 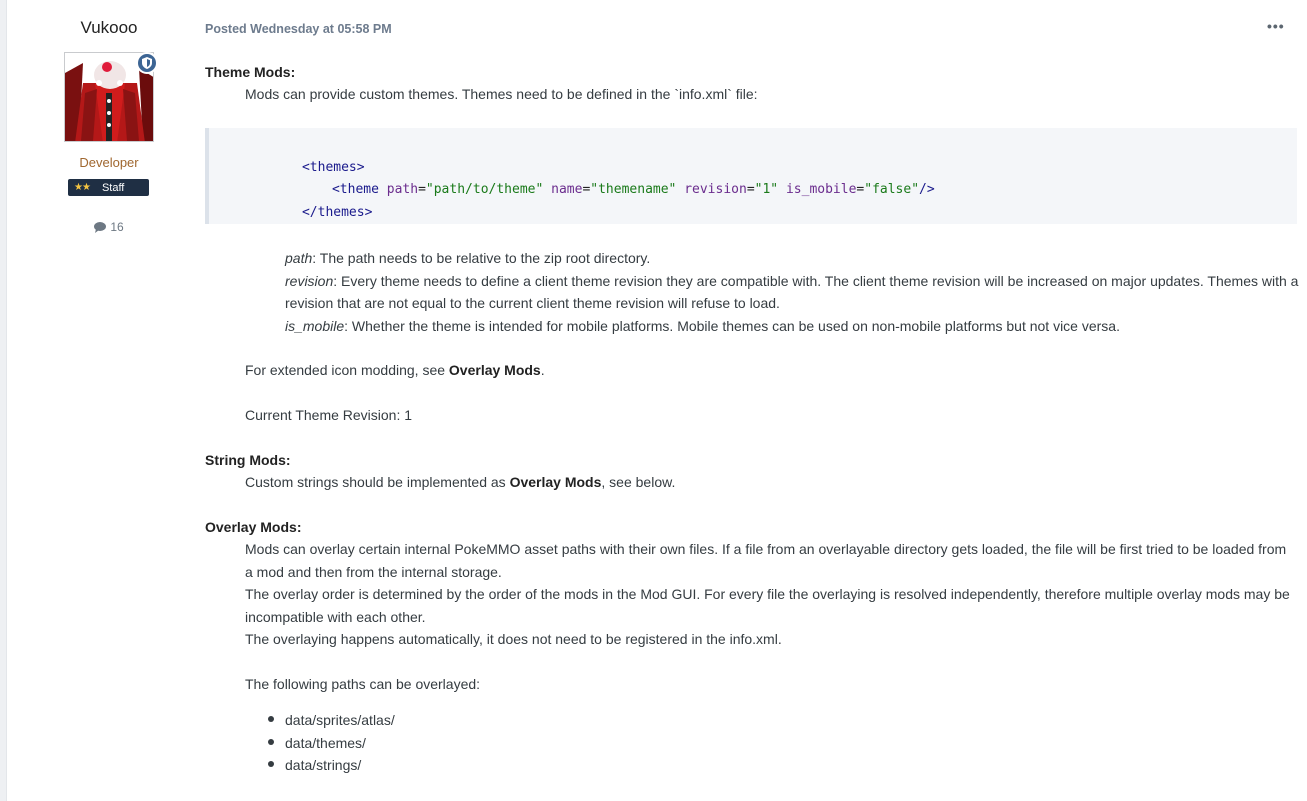 I want to click on overlay-line-4: incompatible with each other., so click(x=335, y=617).